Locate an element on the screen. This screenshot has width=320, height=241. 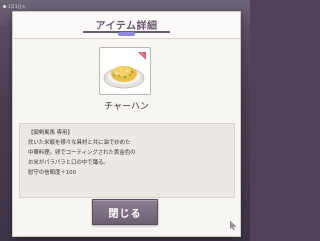
status-dot-icon is located at coordinates (4, 6).